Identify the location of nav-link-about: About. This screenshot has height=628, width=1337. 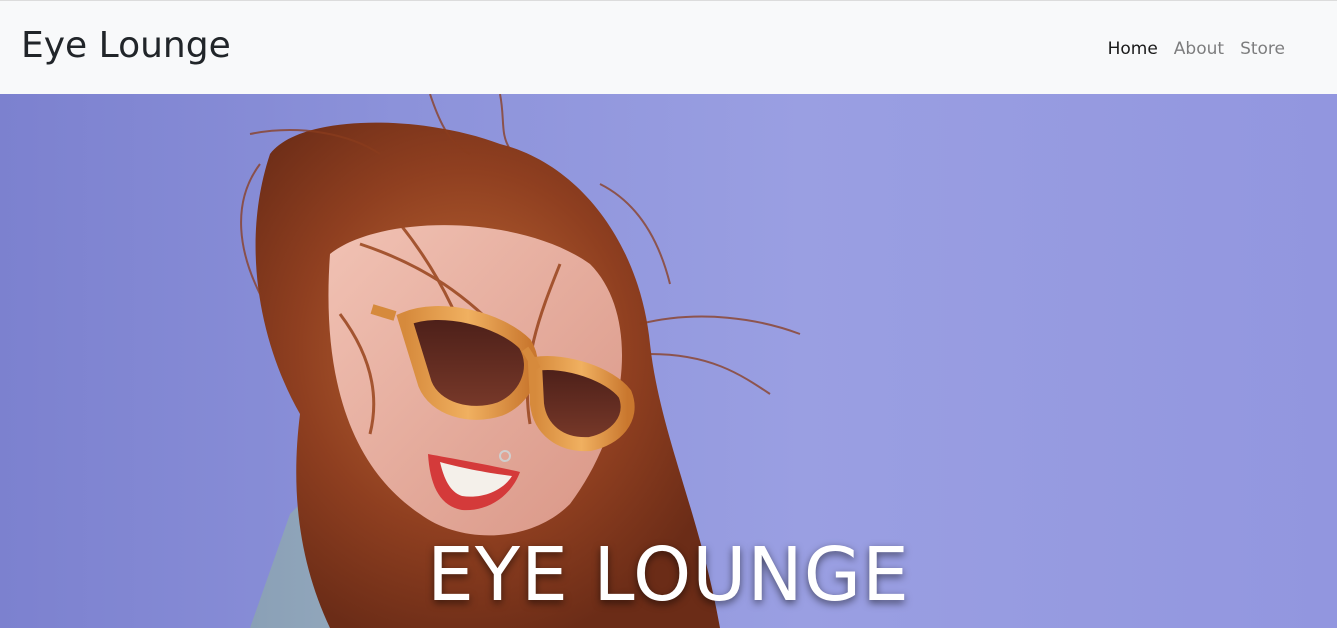
(1199, 49).